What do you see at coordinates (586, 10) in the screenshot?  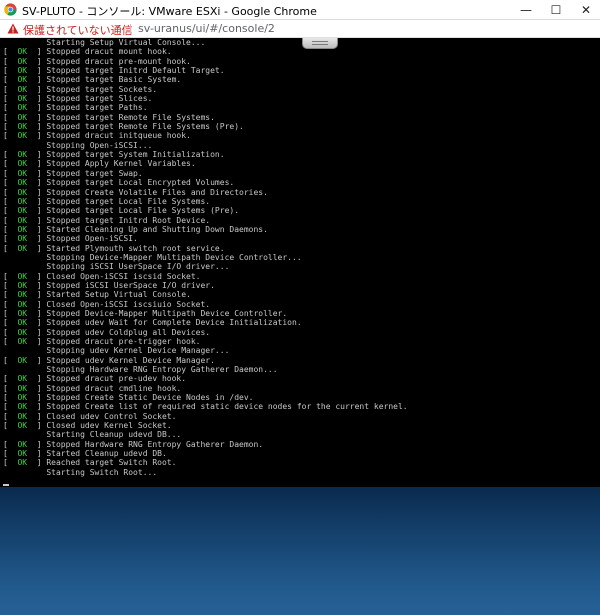 I see `close-button: ✕` at bounding box center [586, 10].